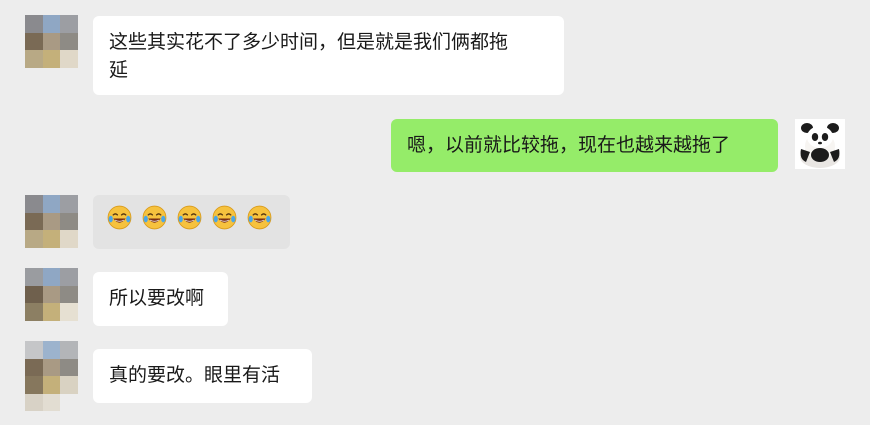 This screenshot has width=870, height=425. I want to click on emoji-row, so click(191, 217).